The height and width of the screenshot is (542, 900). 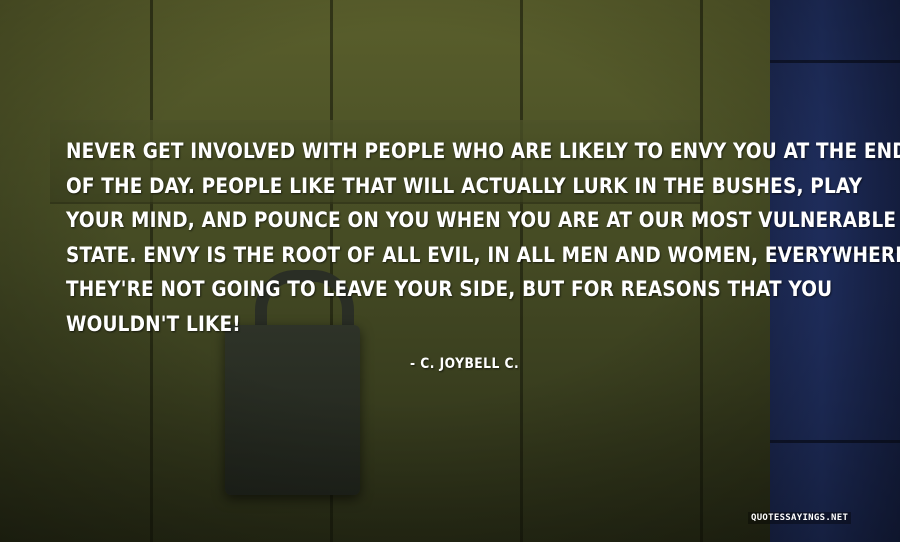 What do you see at coordinates (153, 324) in the screenshot?
I see `quote-line: WOULDN'T LIKE!` at bounding box center [153, 324].